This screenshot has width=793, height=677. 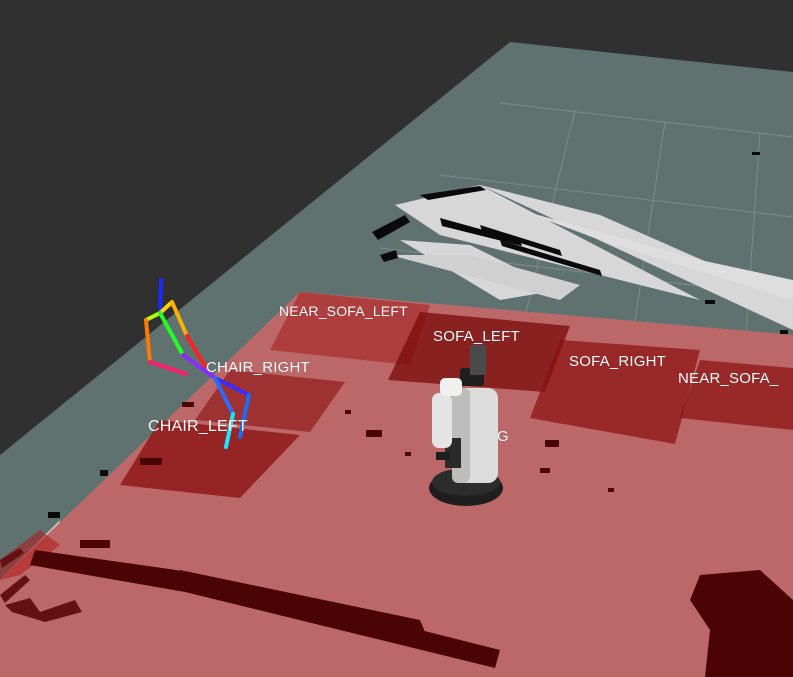 I want to click on zone-label-near-sofa-left: NEAR_SOFA_LEFT, so click(x=343, y=311).